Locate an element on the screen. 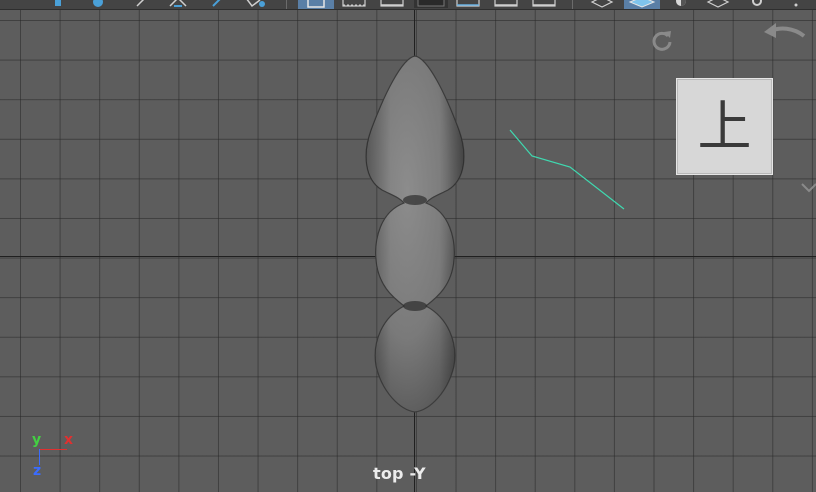  safe-action-icon is located at coordinates (506, 4).